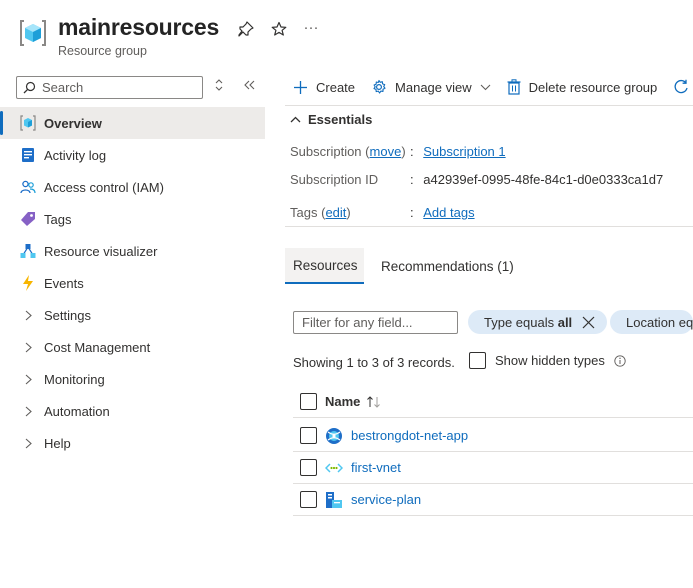 This screenshot has width=693, height=588. What do you see at coordinates (101, 251) in the screenshot?
I see `sidebar-item-label: Resource visualizer` at bounding box center [101, 251].